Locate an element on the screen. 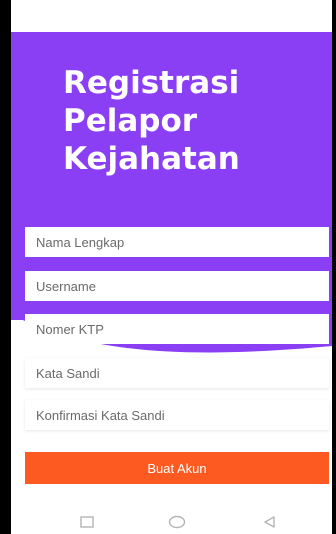 The image size is (336, 534). page-title-line-2: Pelapor is located at coordinates (130, 121).